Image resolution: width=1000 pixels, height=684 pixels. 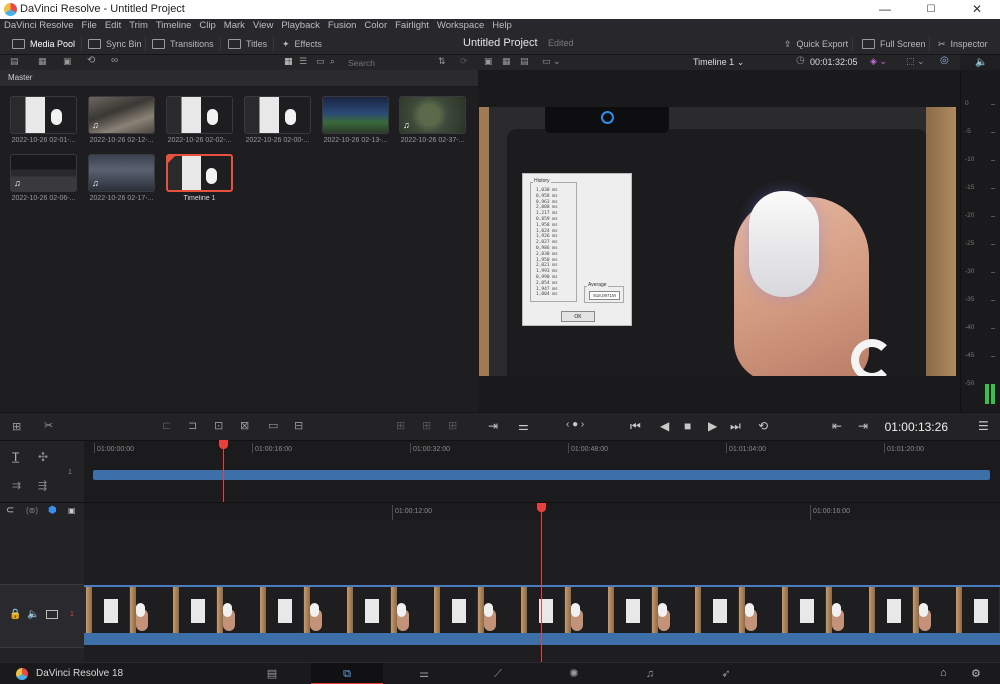 What do you see at coordinates (687, 426) in the screenshot?
I see `stop-button: ■` at bounding box center [687, 426].